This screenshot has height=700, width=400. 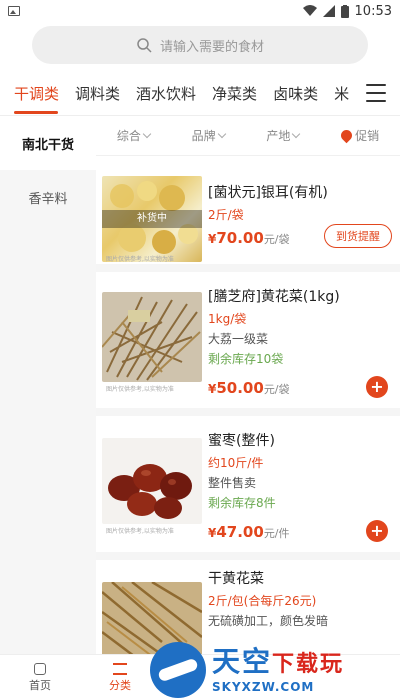 I want to click on tab-drinks: 酒水饮料, so click(x=170, y=94).